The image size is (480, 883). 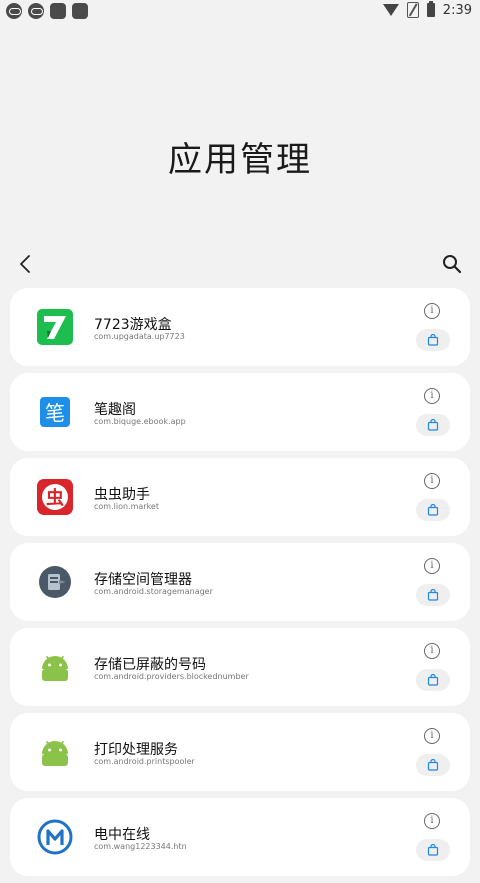 I want to click on biquge-app-icon: 笔, so click(x=55, y=412).